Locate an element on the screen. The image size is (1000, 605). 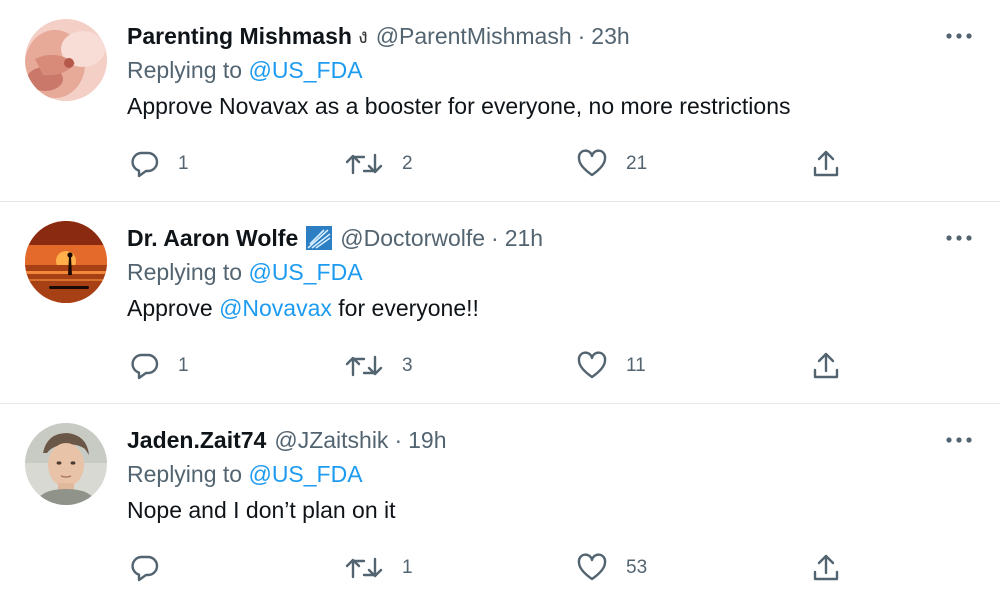
timestamp: 19h is located at coordinates (427, 440).